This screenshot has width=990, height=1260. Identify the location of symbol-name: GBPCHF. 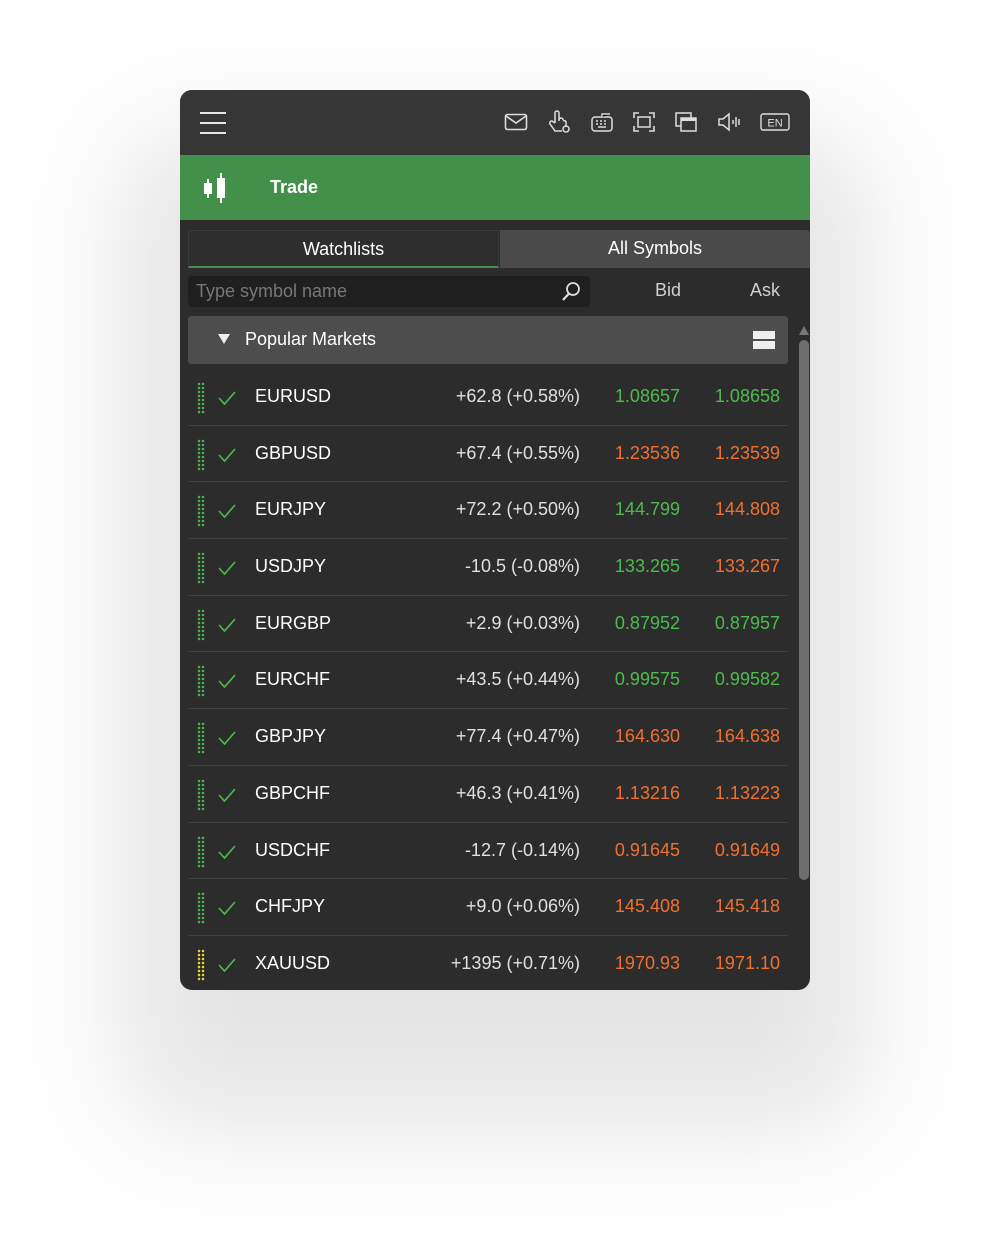
(293, 792).